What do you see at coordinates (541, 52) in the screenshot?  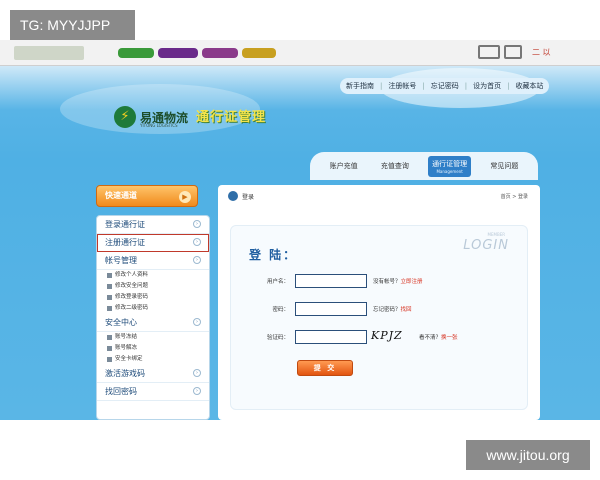 I see `browser-right-text: 二 以` at bounding box center [541, 52].